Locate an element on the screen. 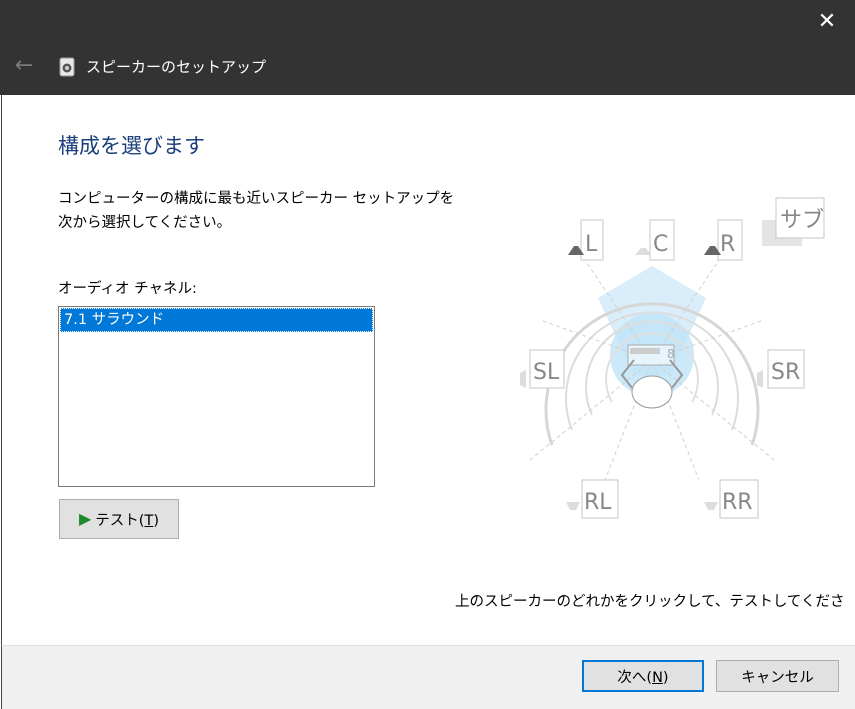  test-button-label: テスト(T) is located at coordinates (127, 520).